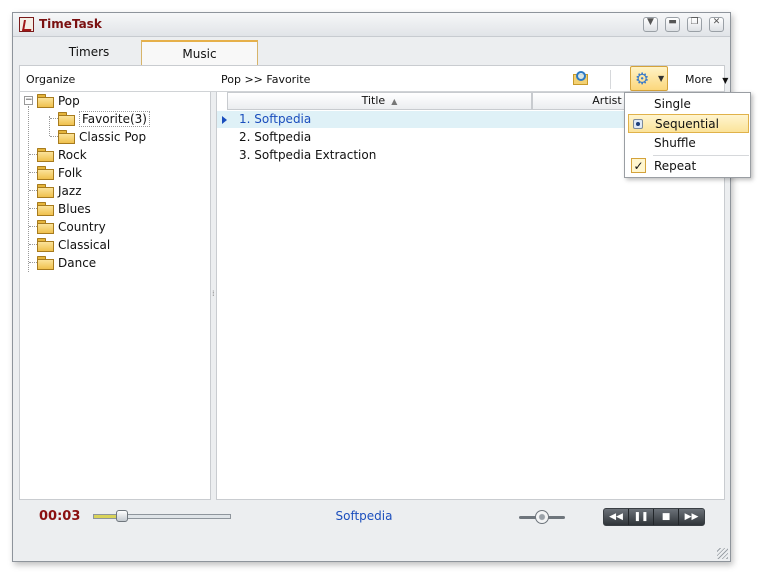  I want to click on song-title: 2. Softpedia, so click(275, 137).